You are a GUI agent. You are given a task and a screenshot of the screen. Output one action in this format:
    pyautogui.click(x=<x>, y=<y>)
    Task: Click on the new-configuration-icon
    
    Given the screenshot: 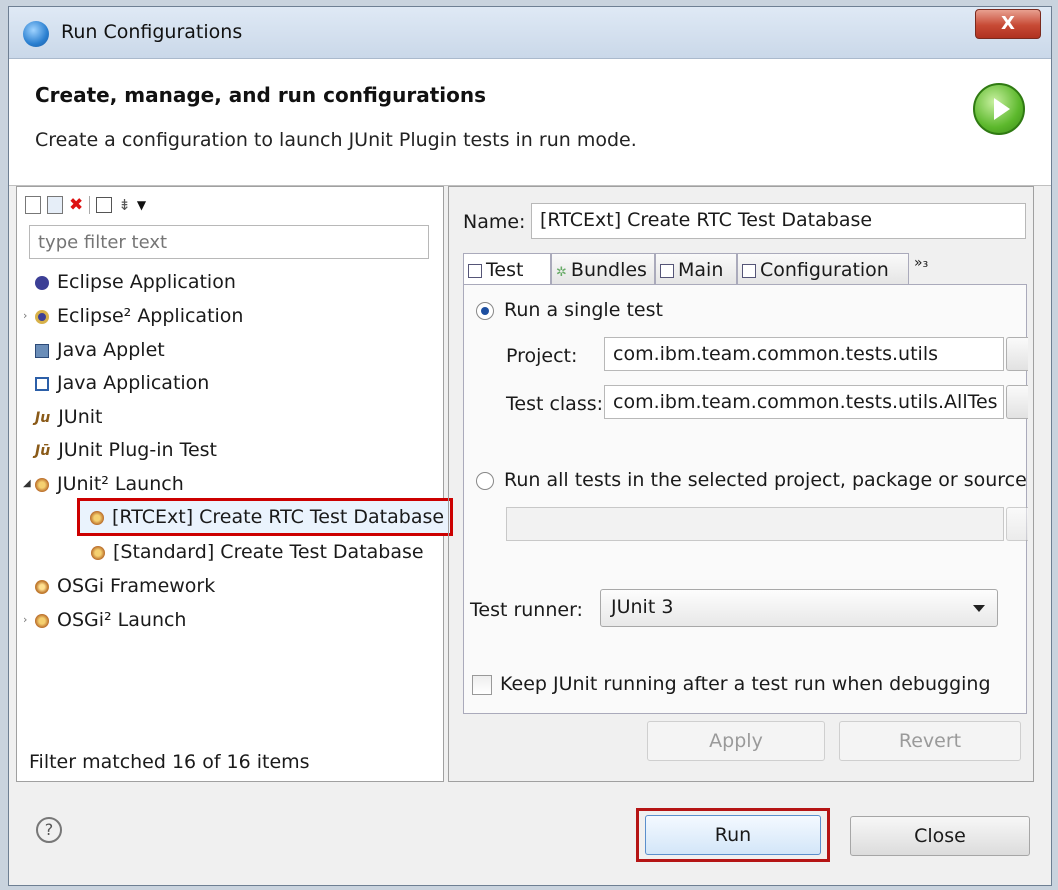 What is the action you would take?
    pyautogui.click(x=33, y=205)
    